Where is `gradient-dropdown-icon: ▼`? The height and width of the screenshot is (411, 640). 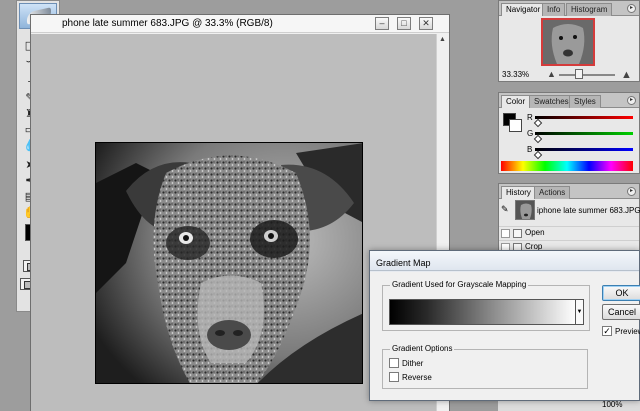
gradient-dropdown-icon: ▼ is located at coordinates (579, 312).